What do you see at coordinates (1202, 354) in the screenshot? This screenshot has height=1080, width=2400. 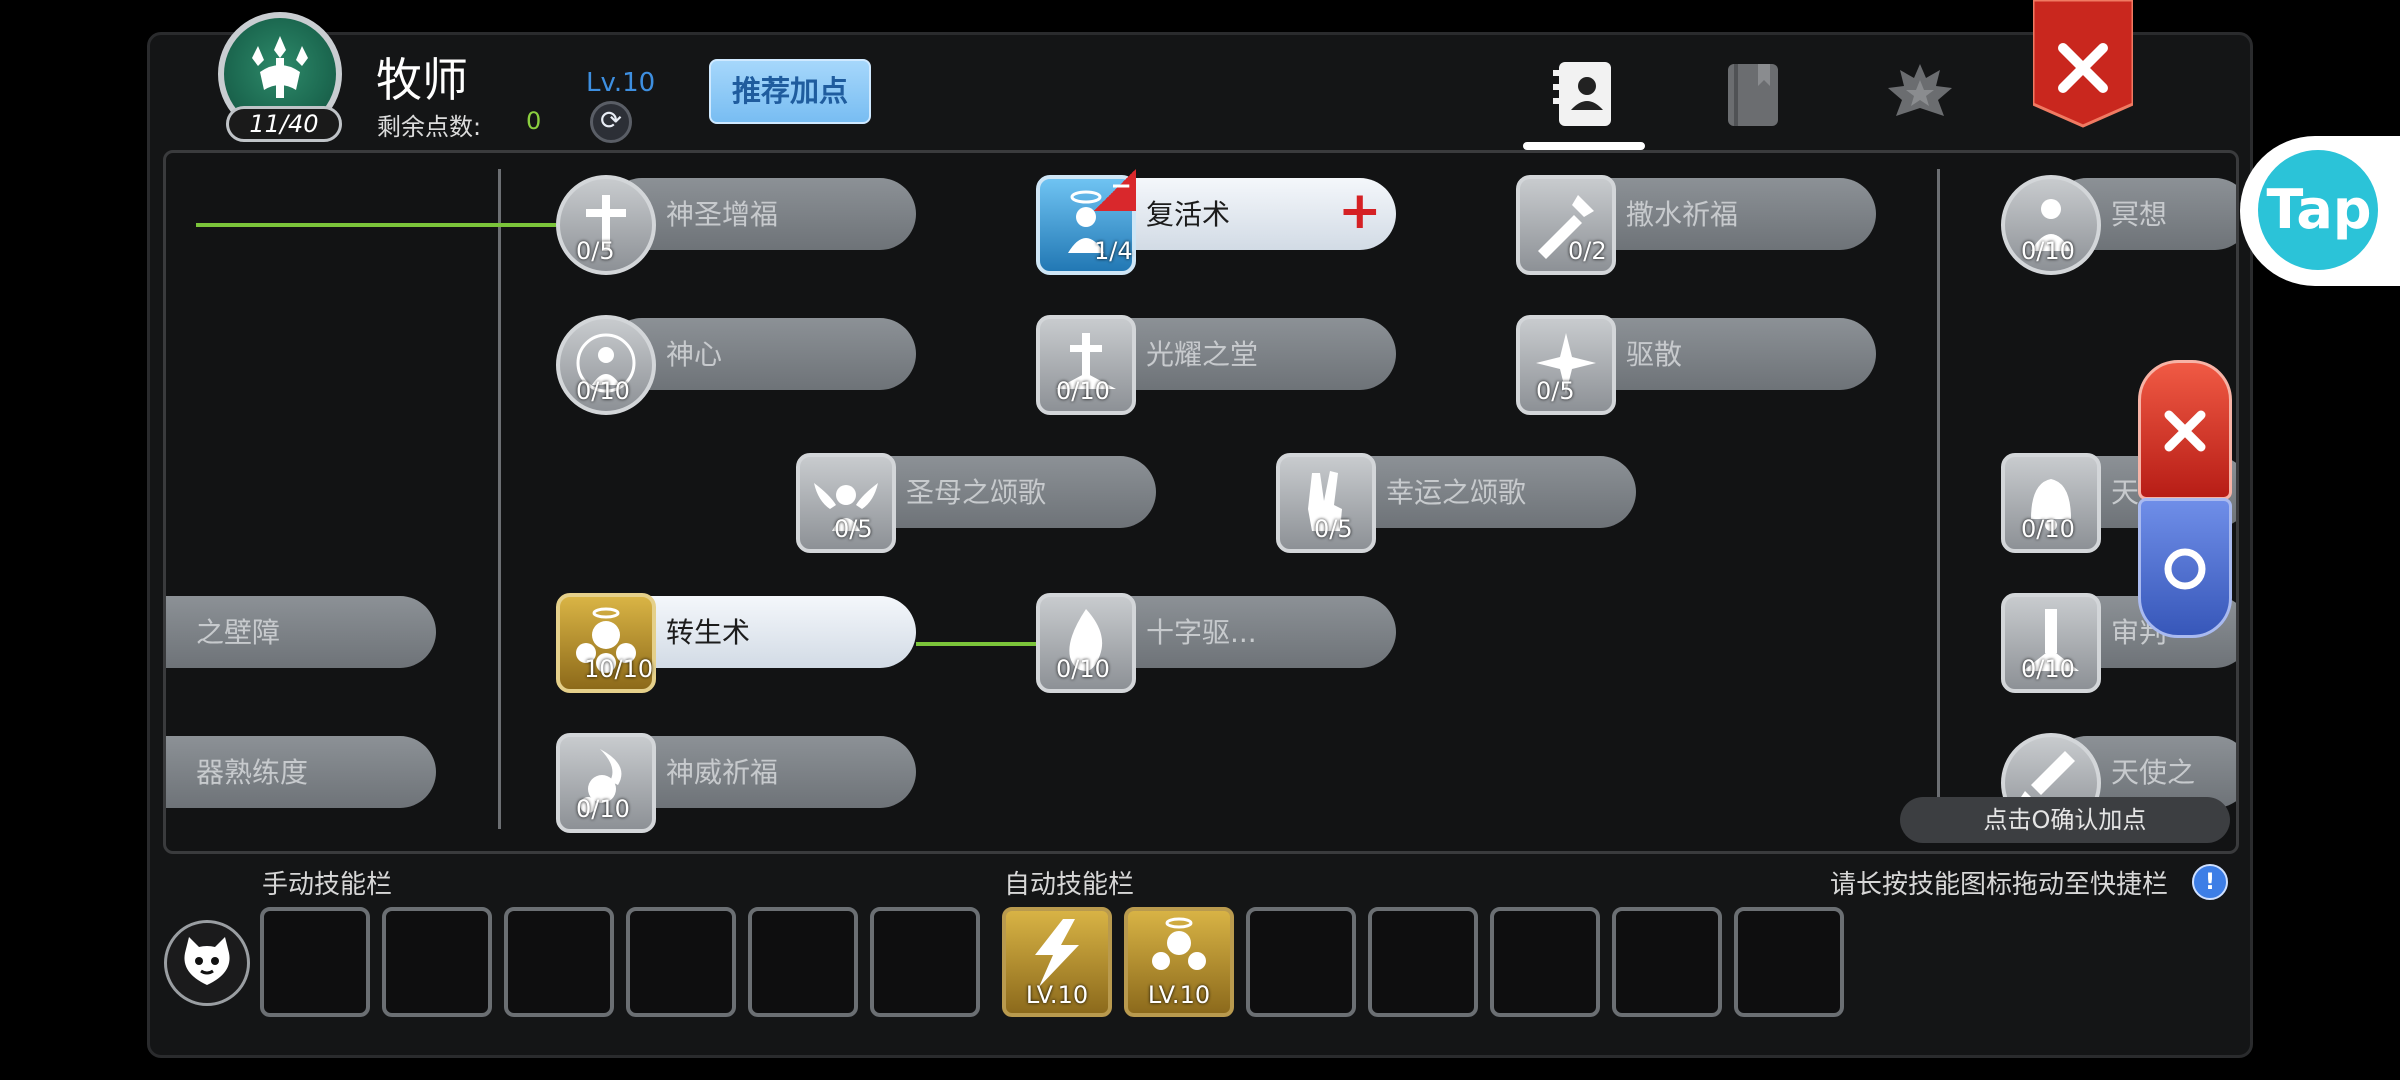 I see `skill-name: 光耀之堂` at bounding box center [1202, 354].